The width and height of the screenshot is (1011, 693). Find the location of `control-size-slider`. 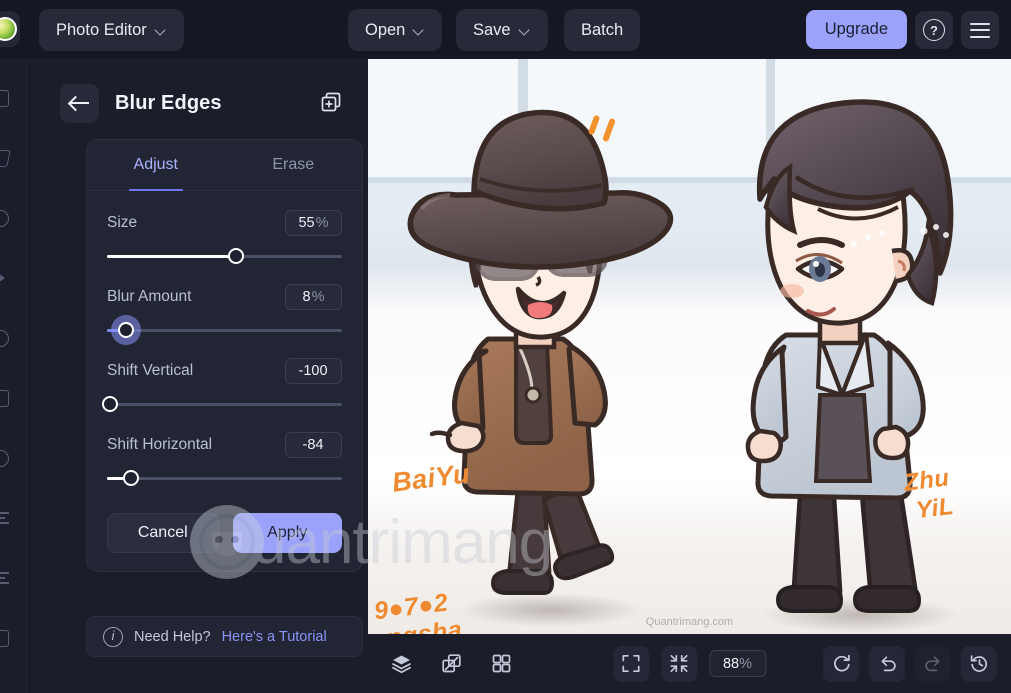

control-size-slider is located at coordinates (224, 256).